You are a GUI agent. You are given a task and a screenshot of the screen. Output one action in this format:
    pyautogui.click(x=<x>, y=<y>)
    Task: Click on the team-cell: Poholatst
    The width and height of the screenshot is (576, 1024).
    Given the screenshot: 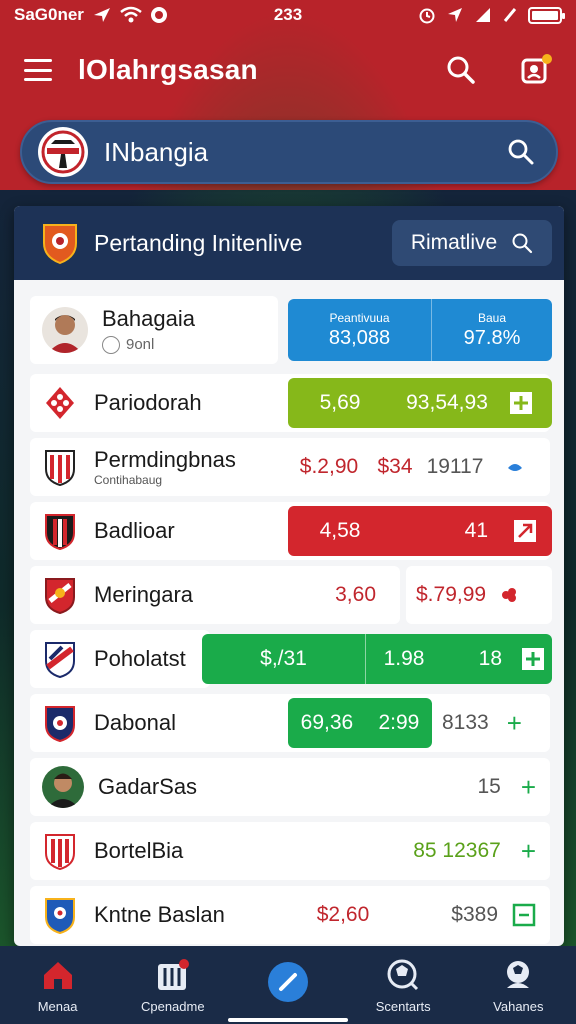 What is the action you would take?
    pyautogui.click(x=120, y=659)
    